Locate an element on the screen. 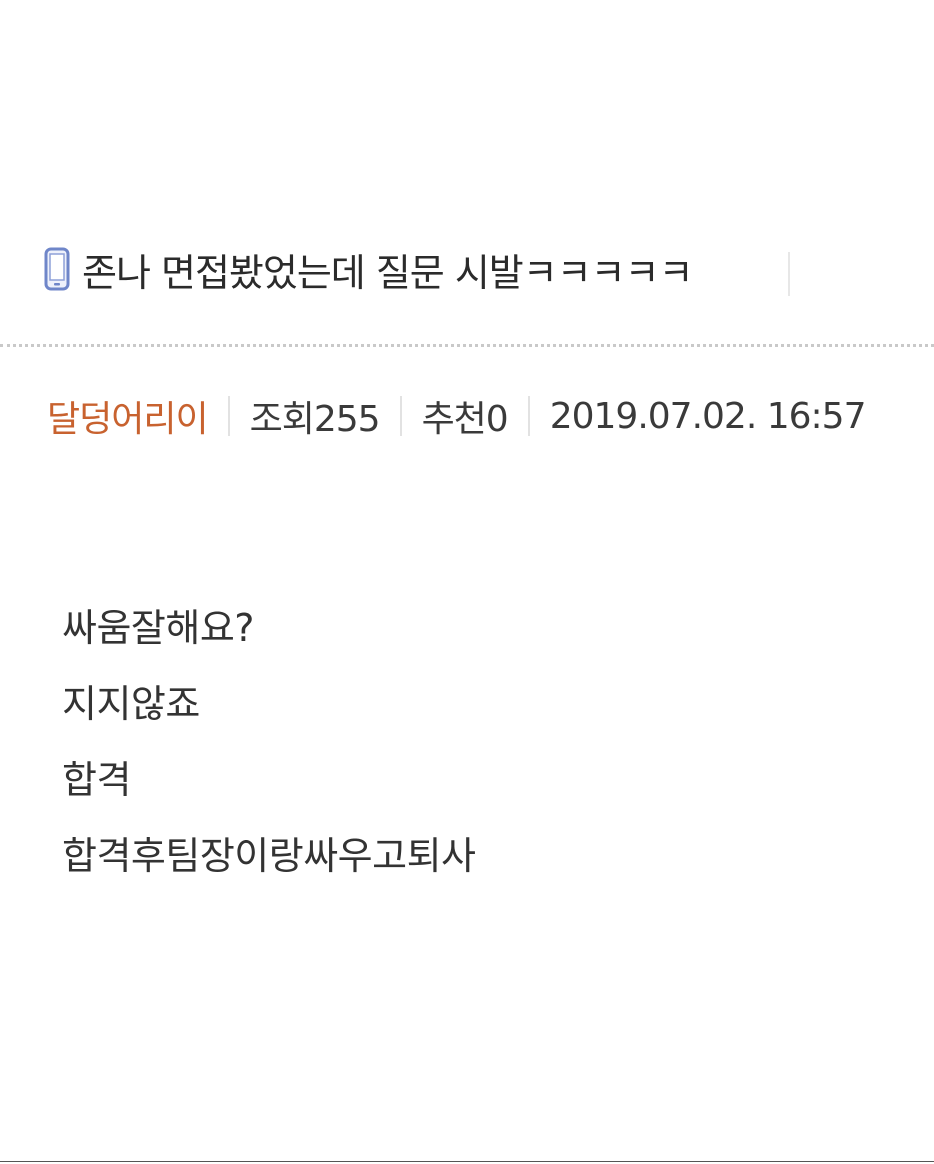 The width and height of the screenshot is (934, 1164). title-divider is located at coordinates (789, 274).